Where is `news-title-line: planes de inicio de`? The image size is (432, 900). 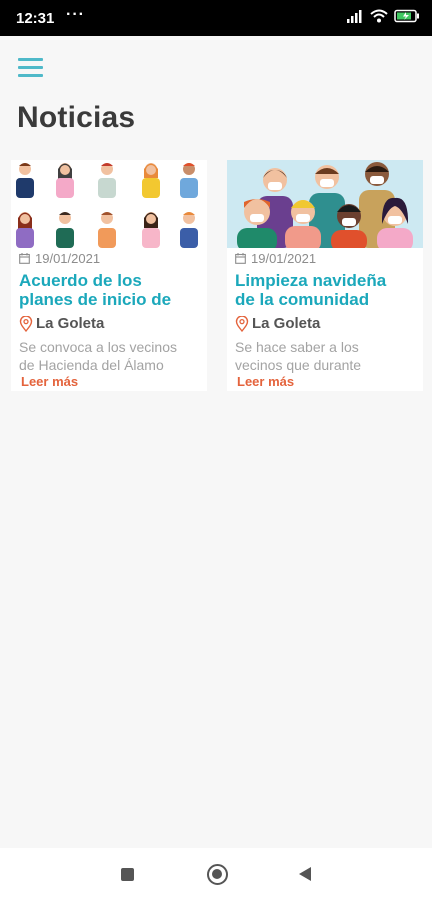
news-title-line: planes de inicio de is located at coordinates (95, 299).